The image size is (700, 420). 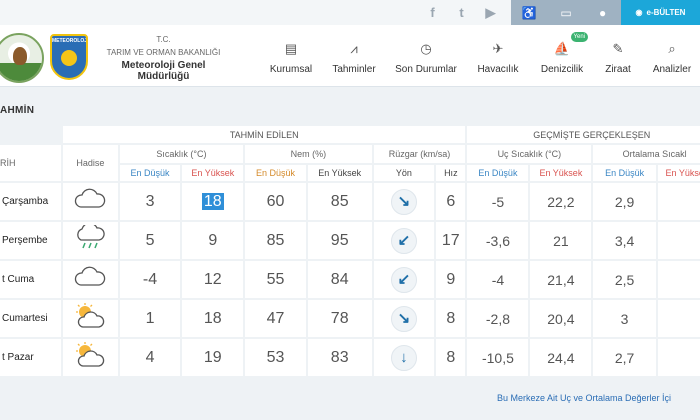 I want to click on partly-cloudy-icon, so click(x=90, y=357).